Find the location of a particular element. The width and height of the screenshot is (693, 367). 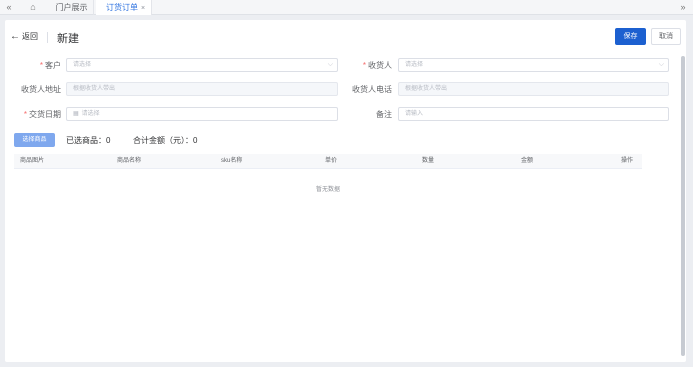

home-icon: ⌂ is located at coordinates (33, 7).